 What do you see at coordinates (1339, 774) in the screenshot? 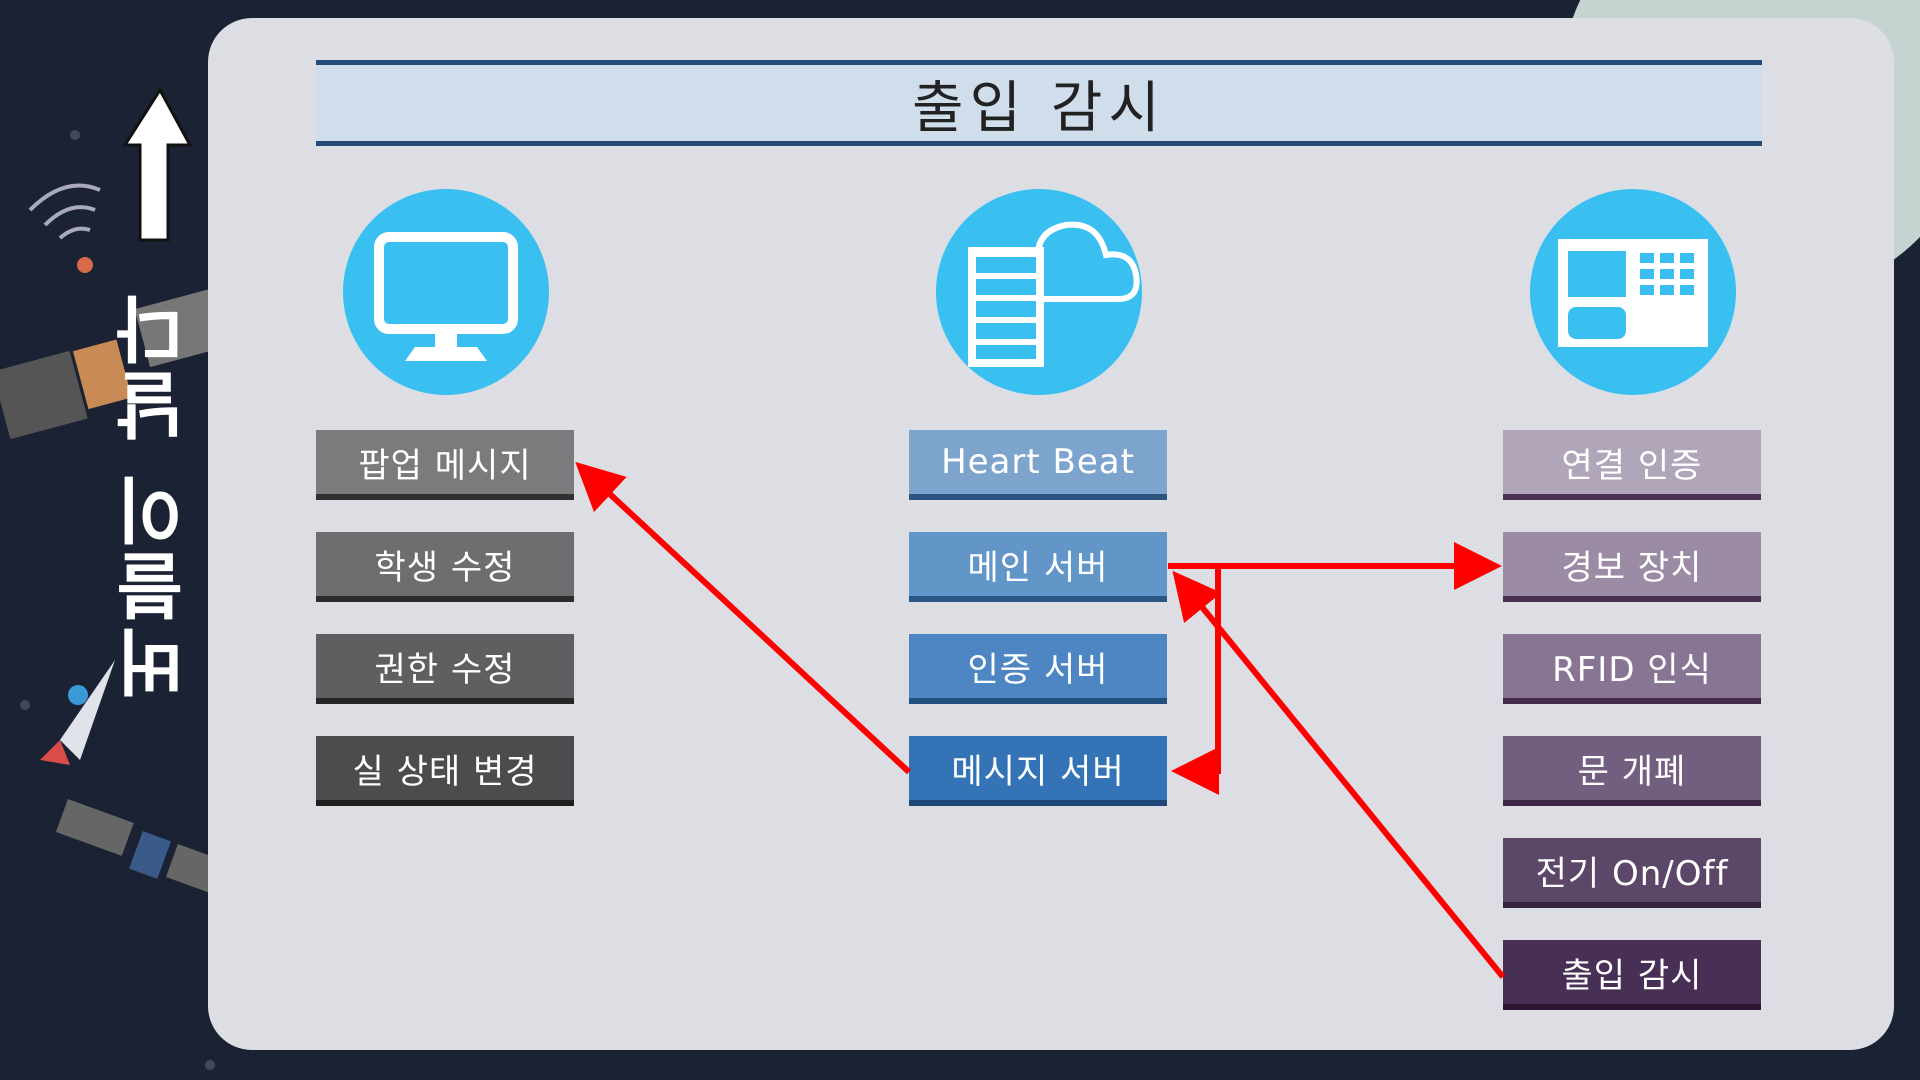
I see `arrow-access-to-main` at bounding box center [1339, 774].